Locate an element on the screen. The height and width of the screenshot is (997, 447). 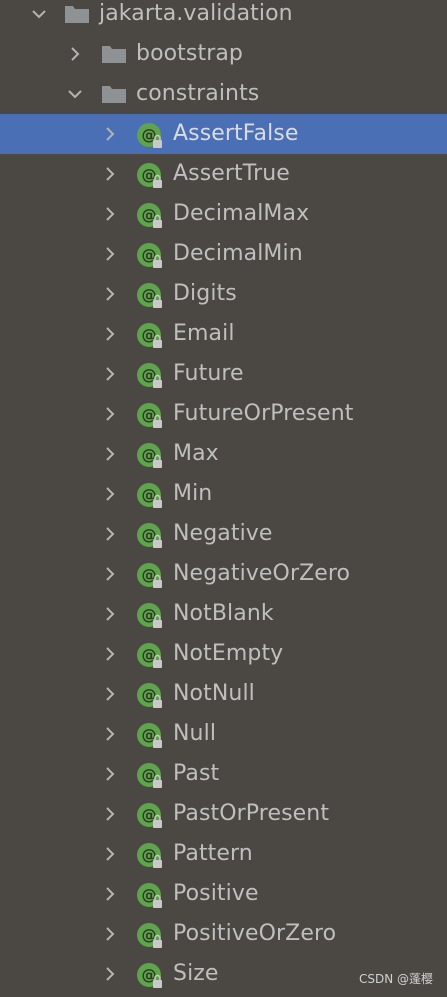
tree-node-label: Email is located at coordinates (204, 333).